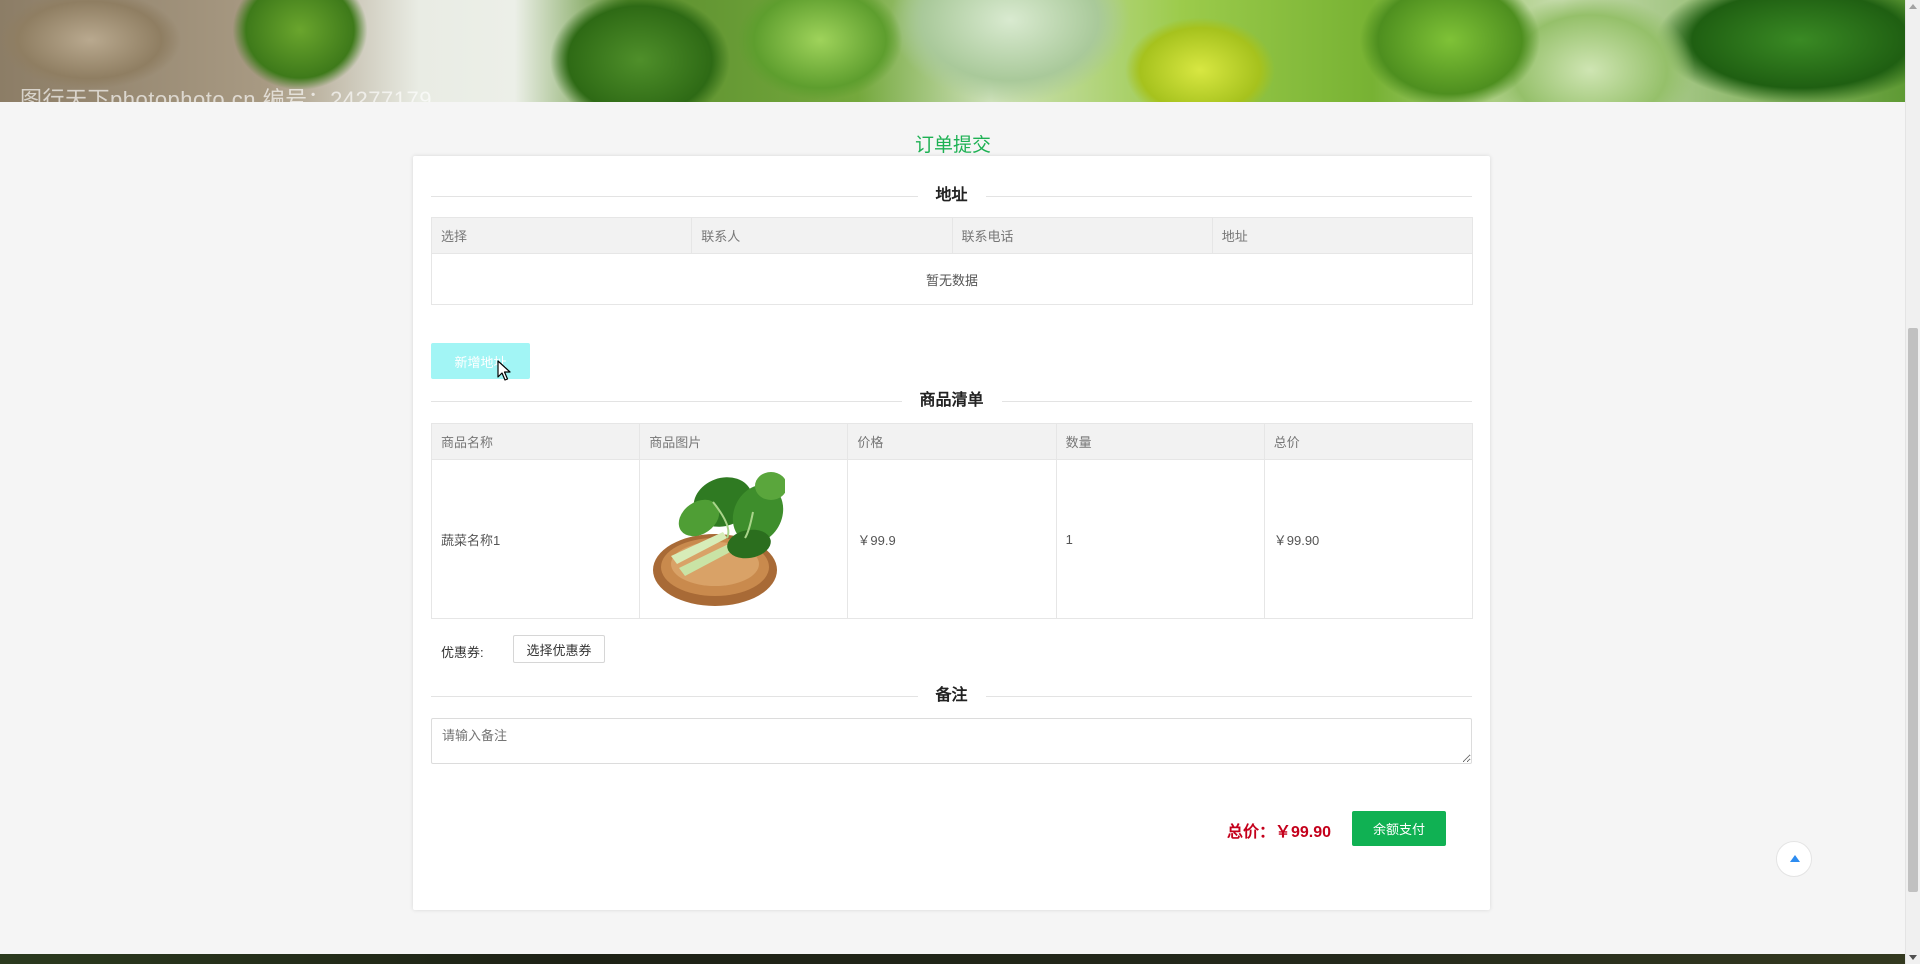 This screenshot has height=964, width=1920. I want to click on address-col-contact: 联系人, so click(822, 235).